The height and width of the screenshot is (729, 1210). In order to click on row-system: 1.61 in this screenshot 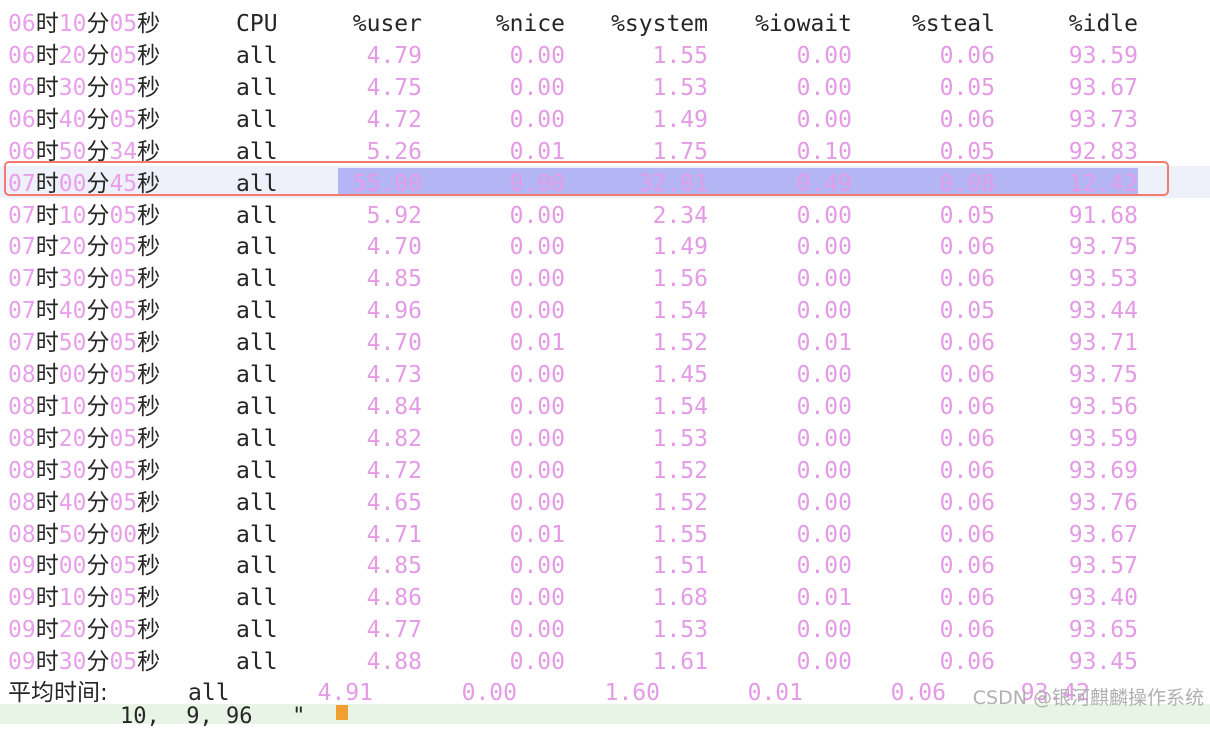, I will do `click(680, 662)`.